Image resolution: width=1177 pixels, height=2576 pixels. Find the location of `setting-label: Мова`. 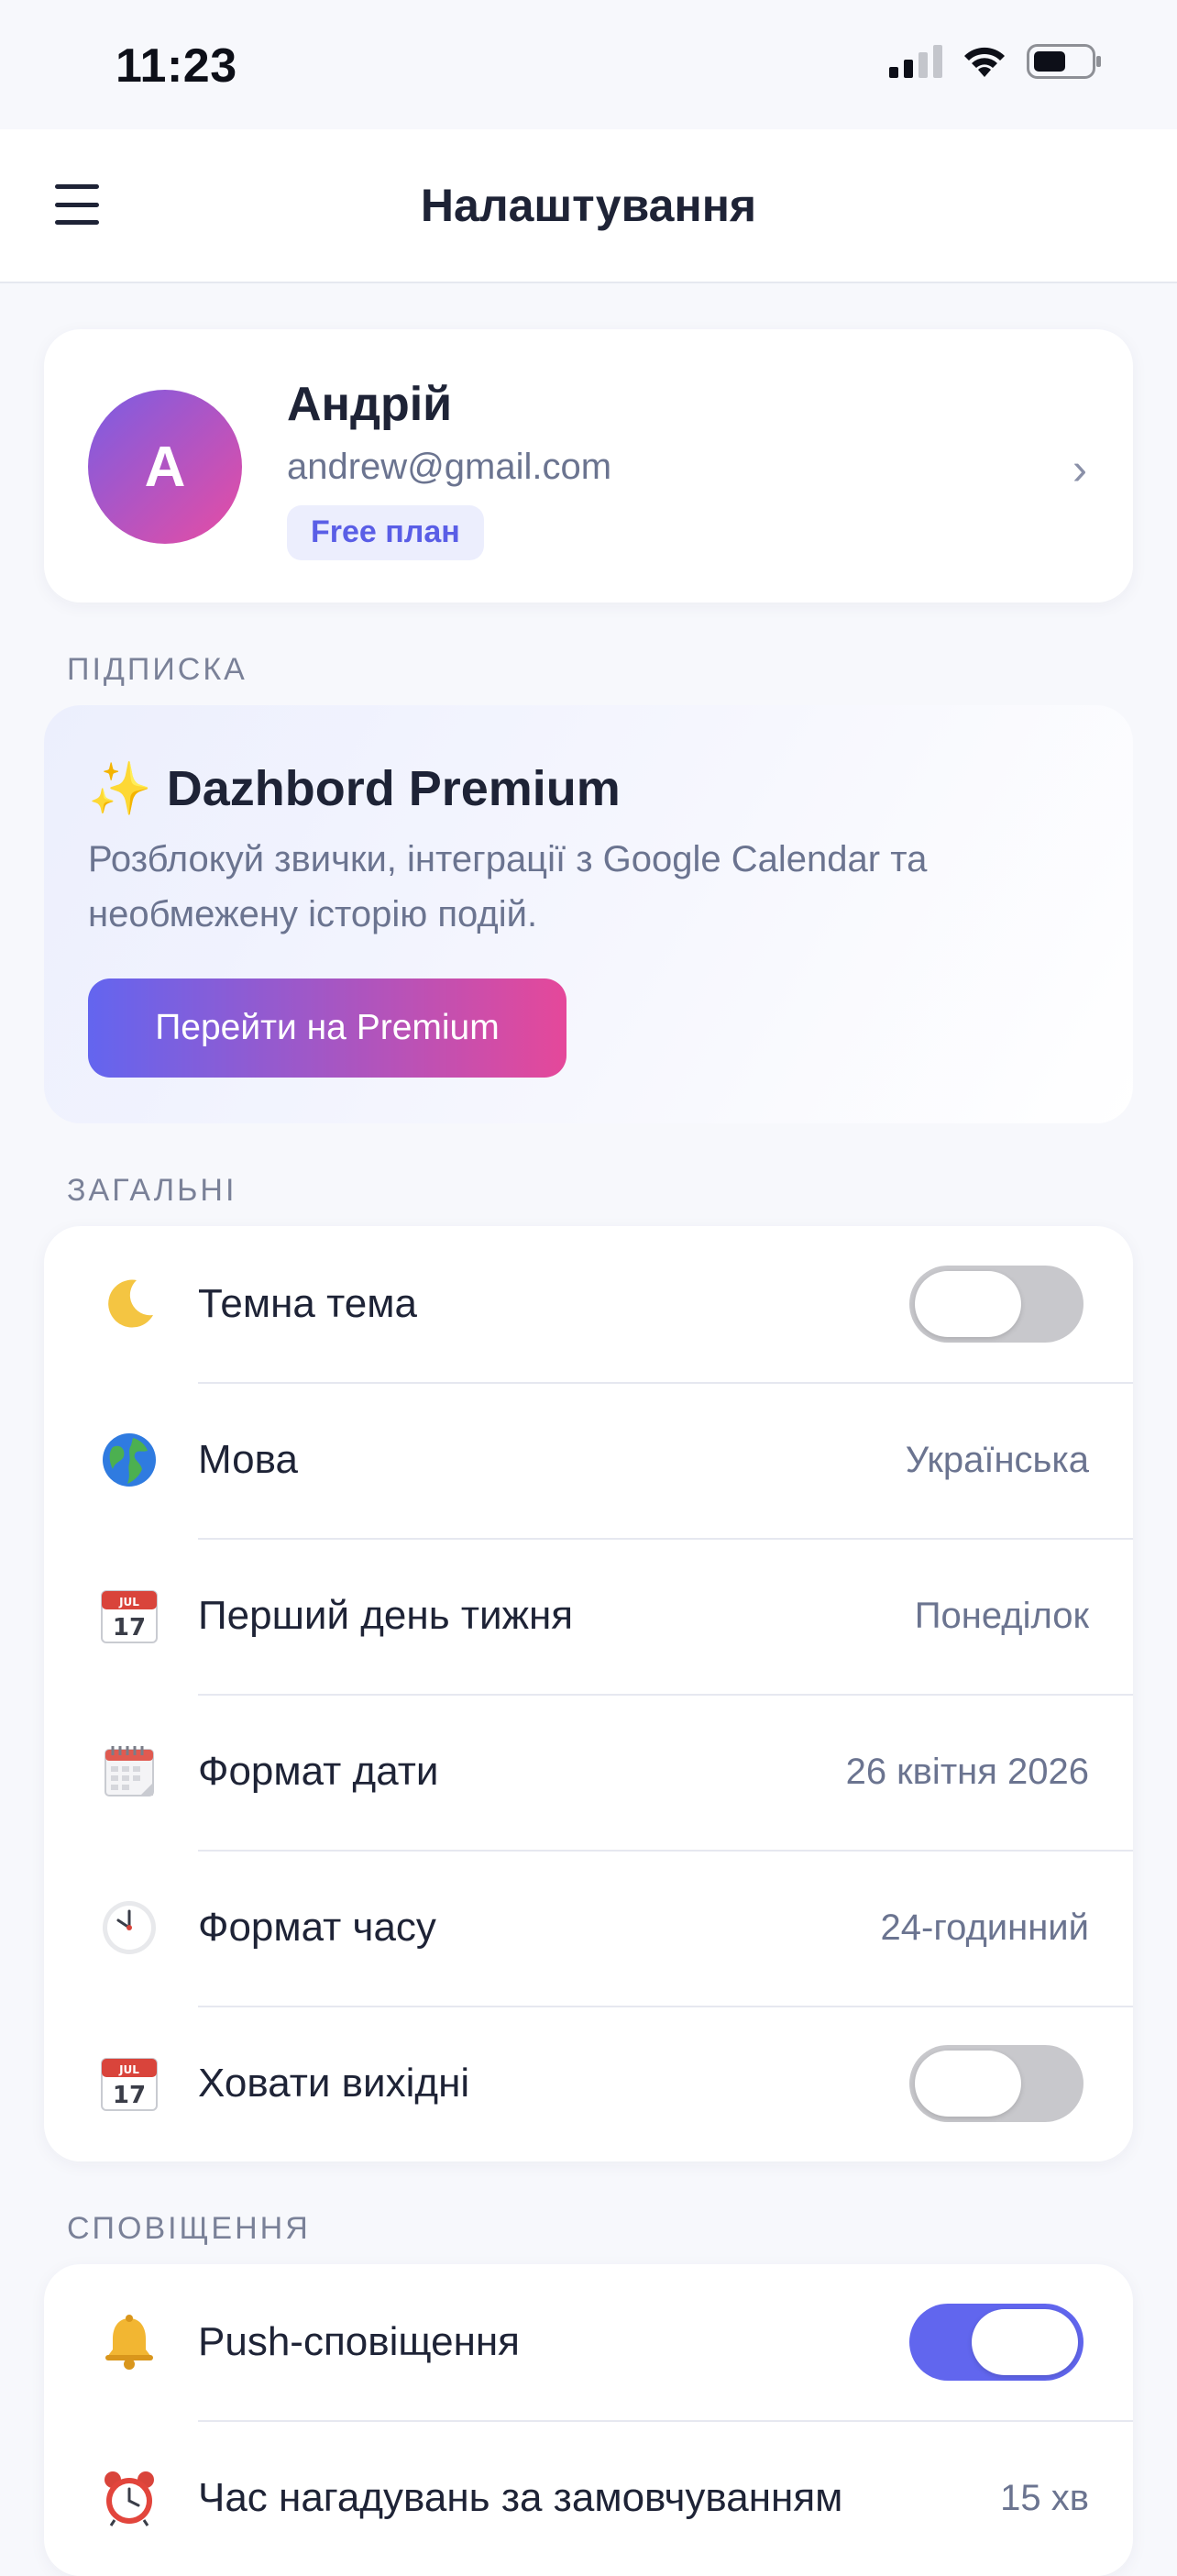

setting-label: Мова is located at coordinates (248, 1459).